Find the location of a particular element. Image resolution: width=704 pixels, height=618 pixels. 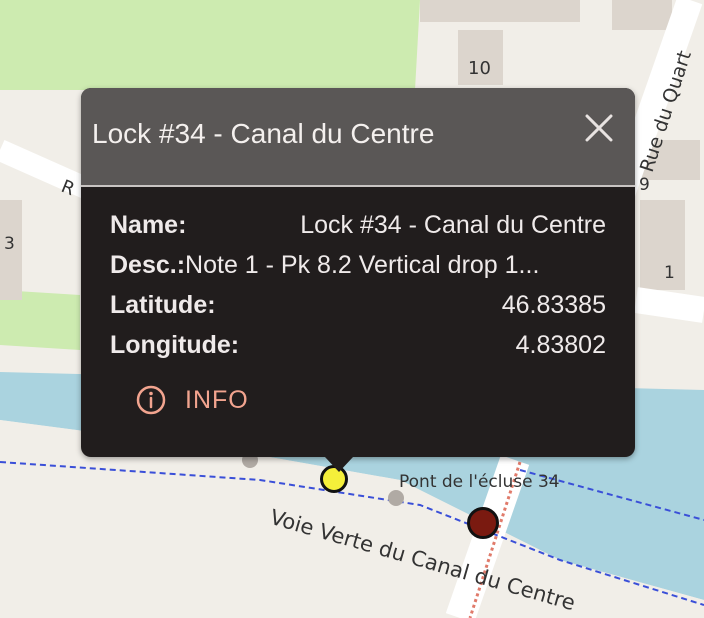

latitude-value: 46.83385 is located at coordinates (553, 305).